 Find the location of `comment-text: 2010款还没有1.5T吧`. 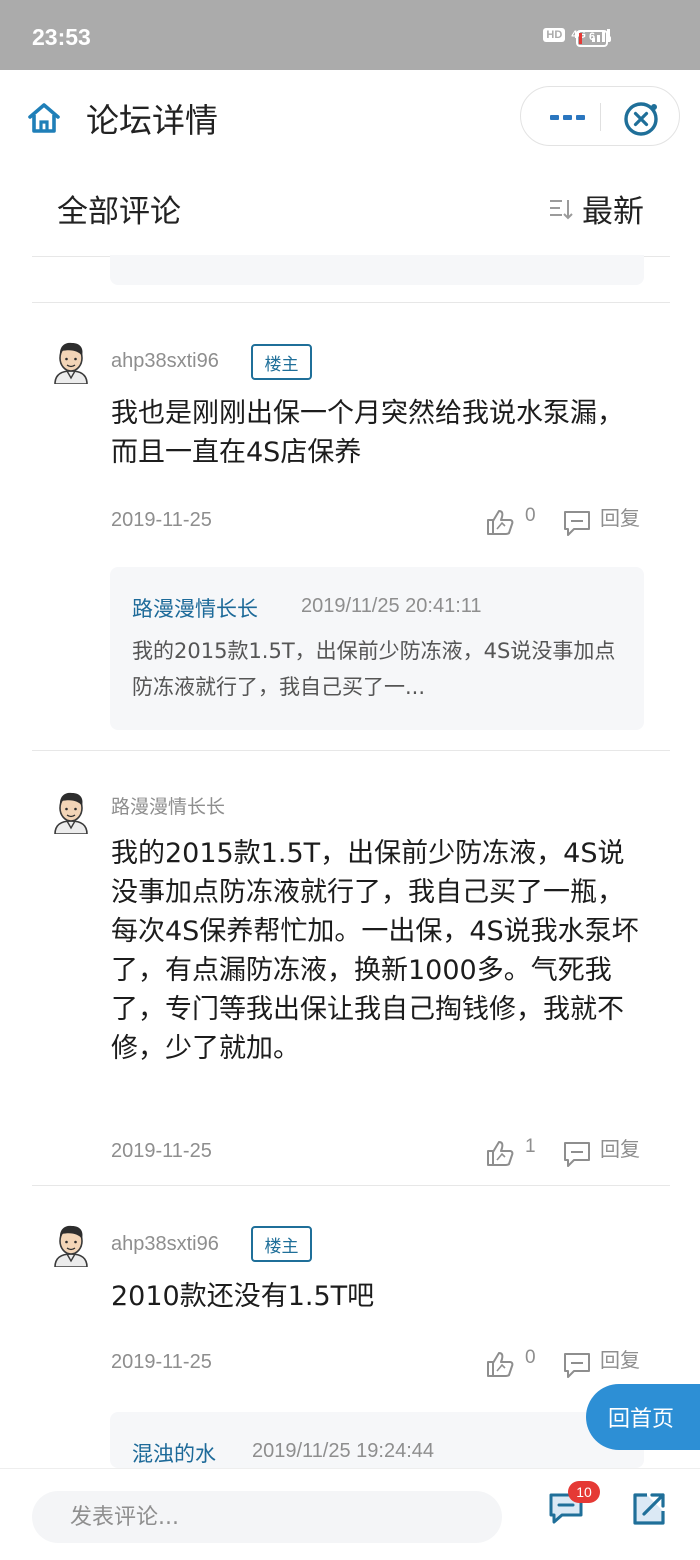

comment-text: 2010款还没有1.5T吧 is located at coordinates (243, 1296).